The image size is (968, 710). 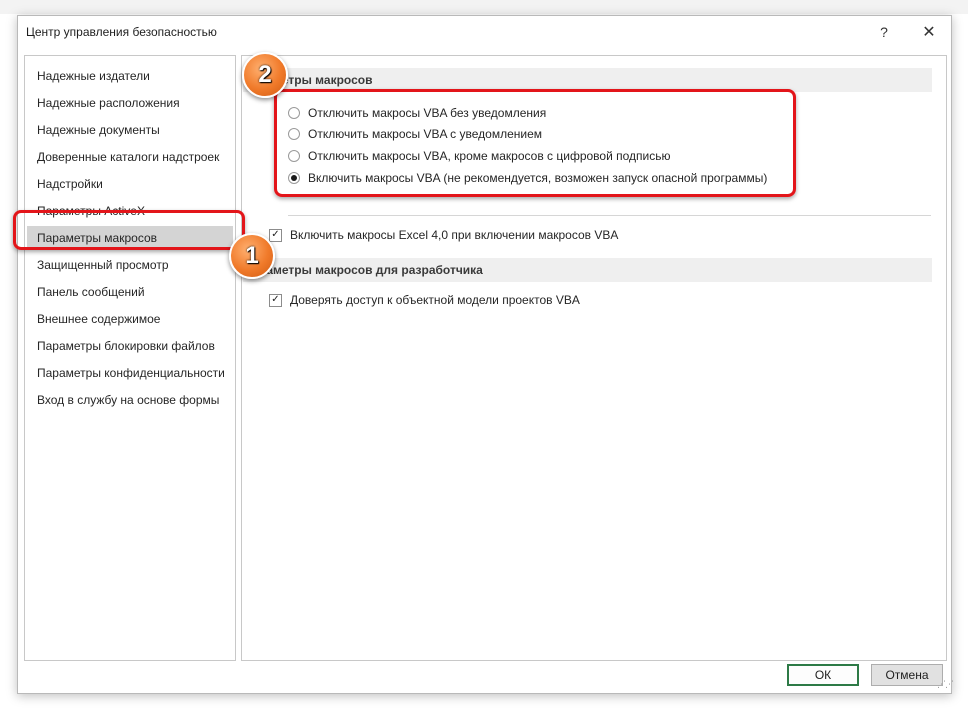 What do you see at coordinates (609, 215) in the screenshot?
I see `separator` at bounding box center [609, 215].